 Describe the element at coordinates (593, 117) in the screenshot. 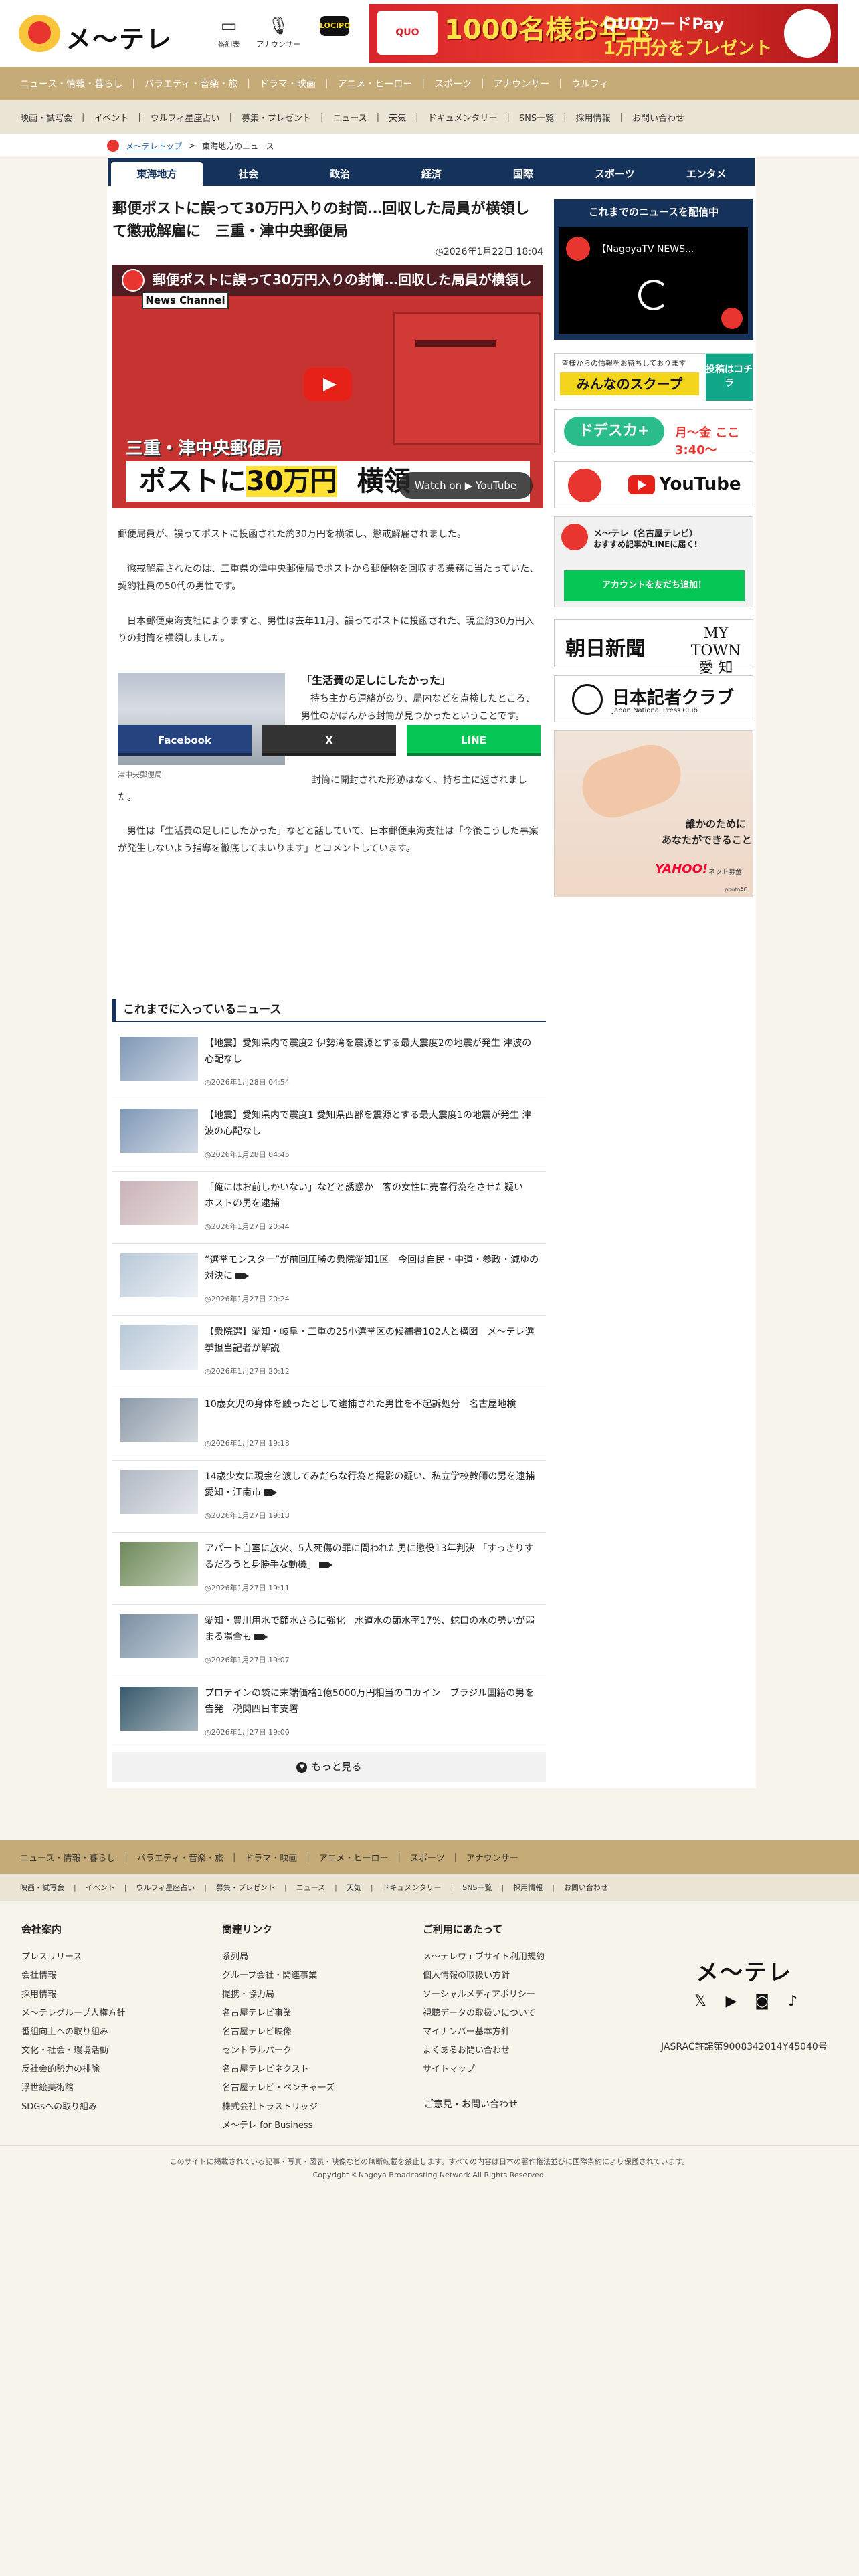

I see `subnav-item: 採用情報` at that location.